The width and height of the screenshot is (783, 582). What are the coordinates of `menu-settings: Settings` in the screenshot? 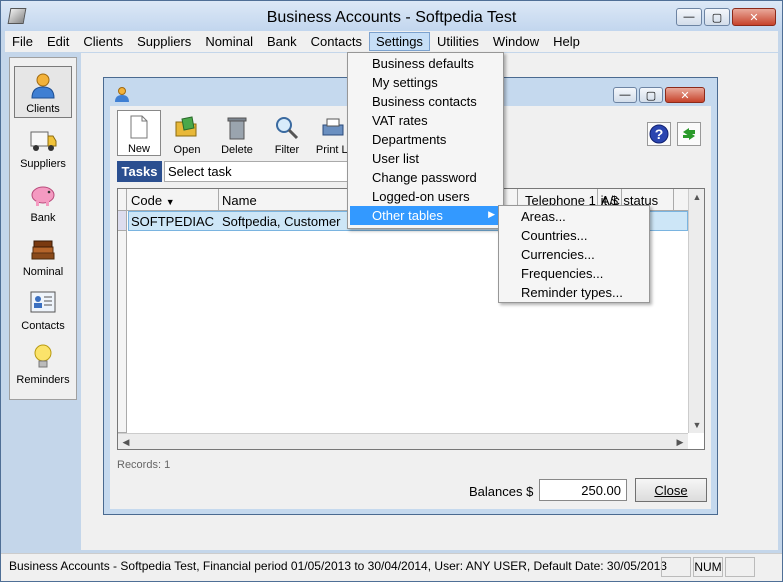 It's located at (399, 41).